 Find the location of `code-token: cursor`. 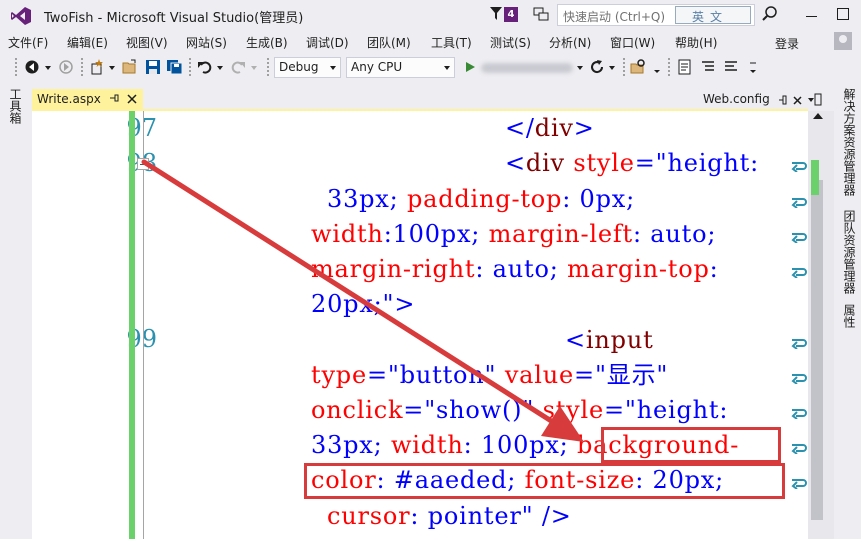

code-token: cursor is located at coordinates (369, 516).